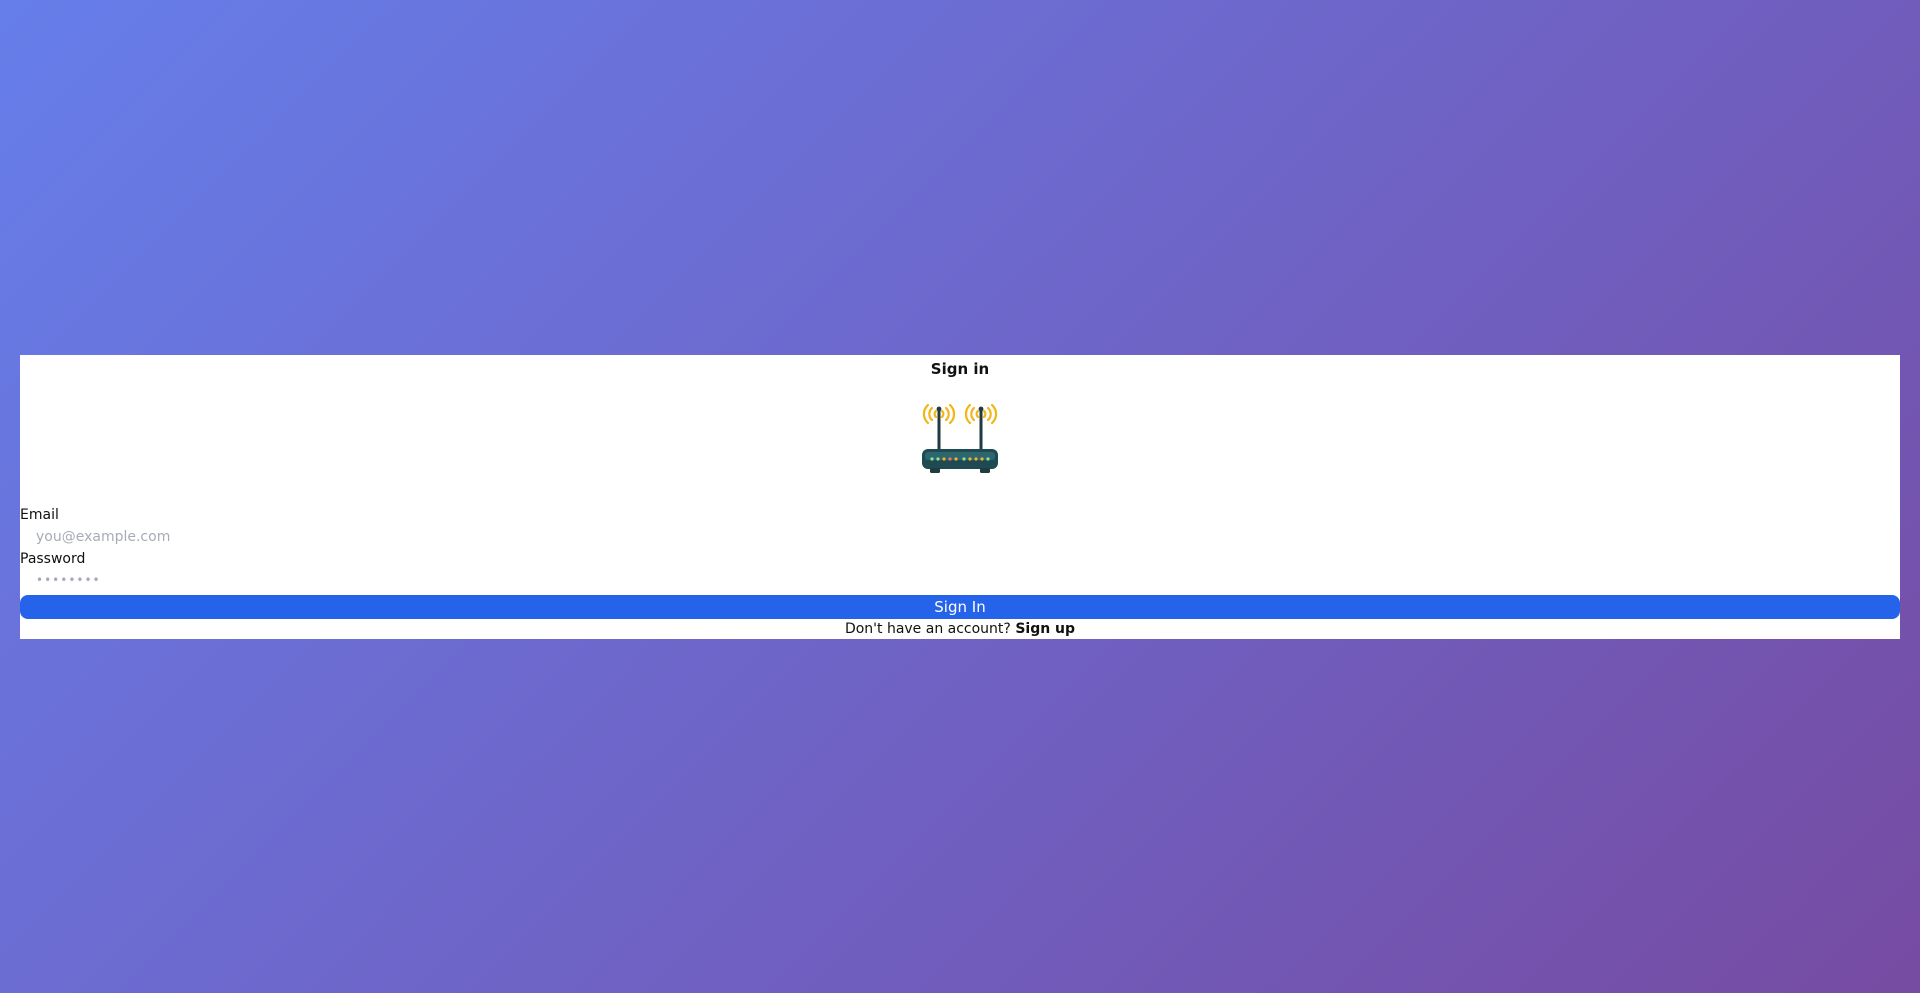  What do you see at coordinates (39, 515) in the screenshot?
I see `email-label: Email` at bounding box center [39, 515].